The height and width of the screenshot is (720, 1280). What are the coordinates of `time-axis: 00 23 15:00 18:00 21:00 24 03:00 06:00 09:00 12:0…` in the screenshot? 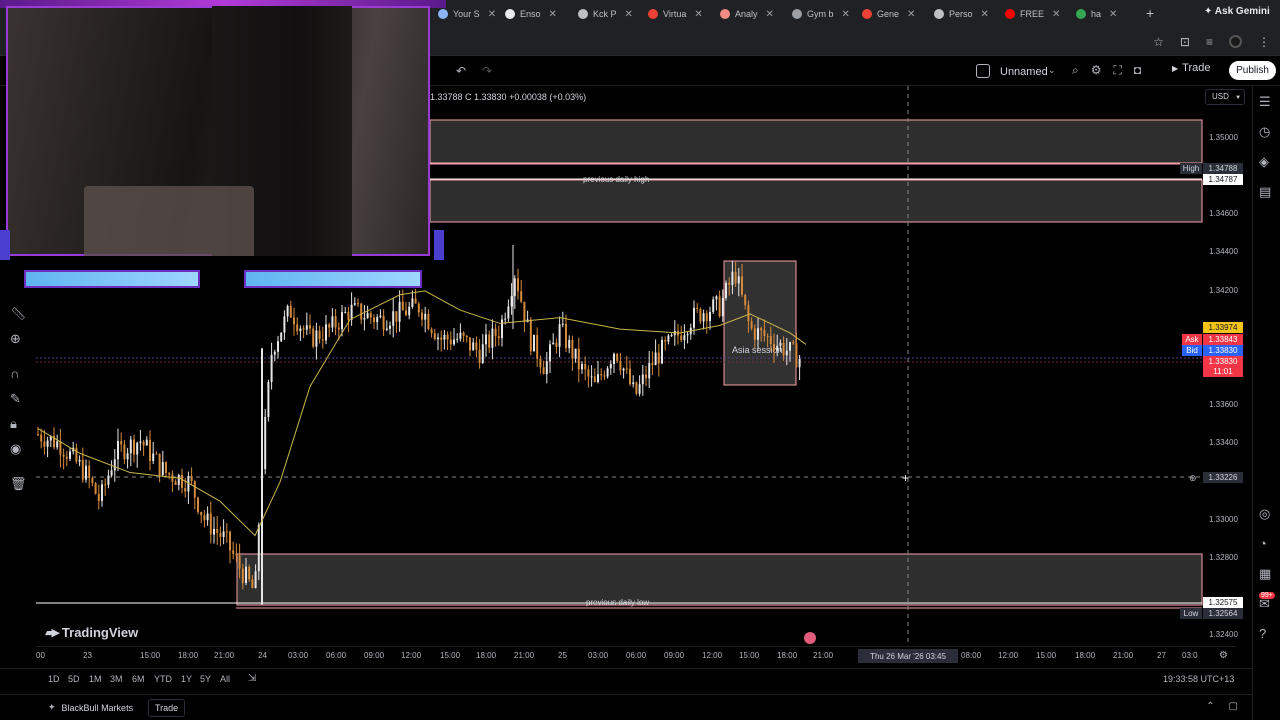 It's located at (636, 656).